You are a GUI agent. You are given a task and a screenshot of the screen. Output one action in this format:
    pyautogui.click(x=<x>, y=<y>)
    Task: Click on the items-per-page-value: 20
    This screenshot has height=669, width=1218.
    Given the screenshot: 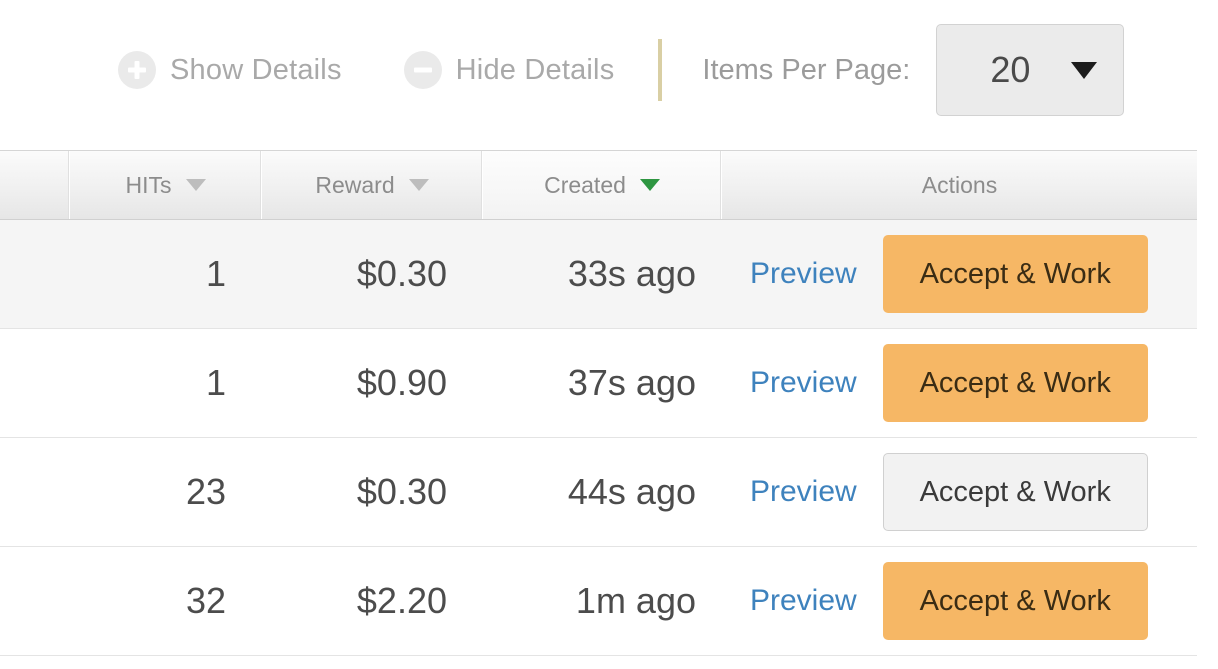 What is the action you would take?
    pyautogui.click(x=1010, y=69)
    